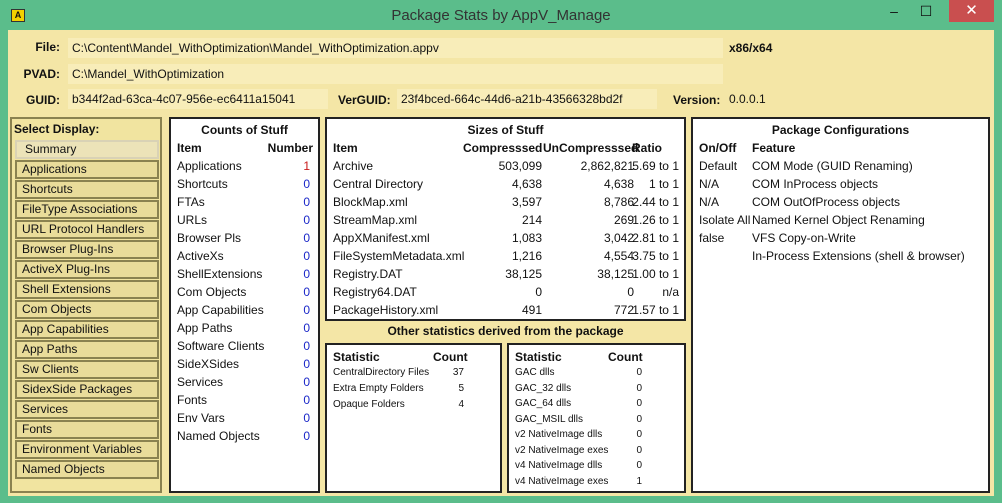 Image resolution: width=1002 pixels, height=503 pixels. Describe the element at coordinates (503, 148) in the screenshot. I see `col-compressed: Compresssed` at that location.